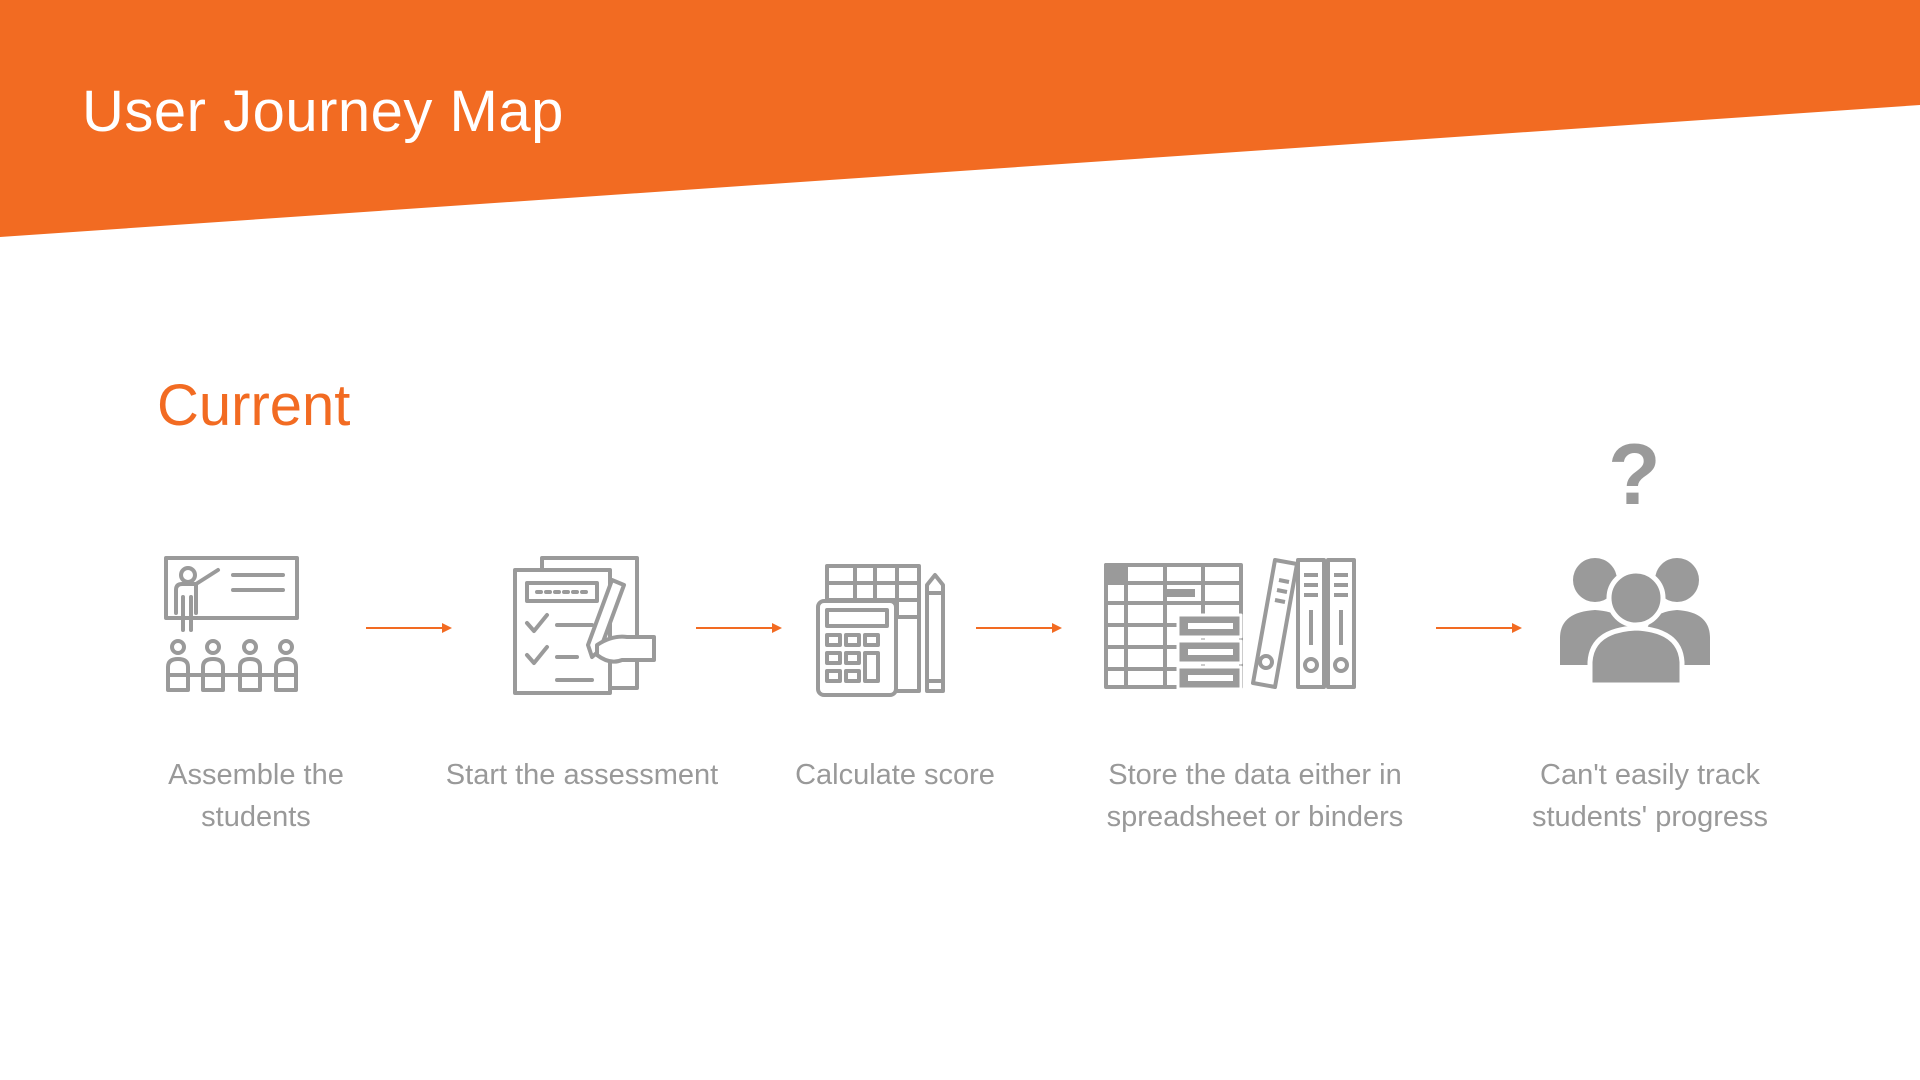  I want to click on step-label-assemble: Assemble the students, so click(256, 796).